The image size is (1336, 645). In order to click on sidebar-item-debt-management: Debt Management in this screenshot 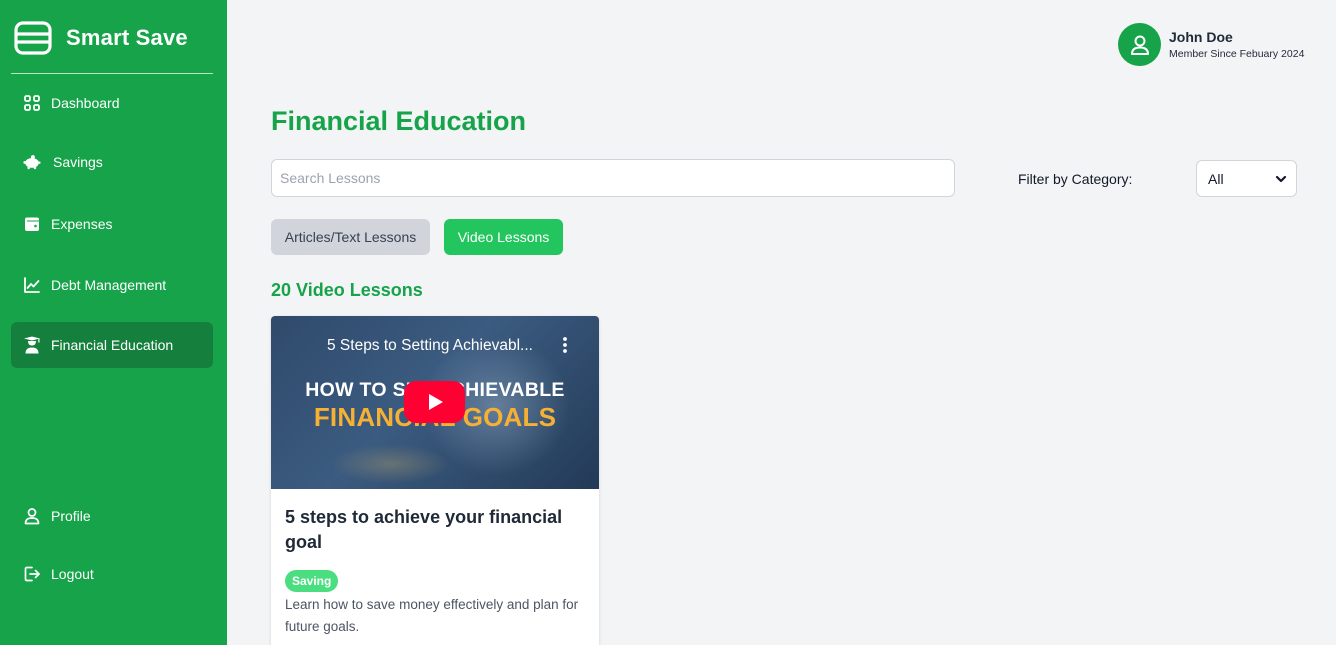, I will do `click(112, 285)`.